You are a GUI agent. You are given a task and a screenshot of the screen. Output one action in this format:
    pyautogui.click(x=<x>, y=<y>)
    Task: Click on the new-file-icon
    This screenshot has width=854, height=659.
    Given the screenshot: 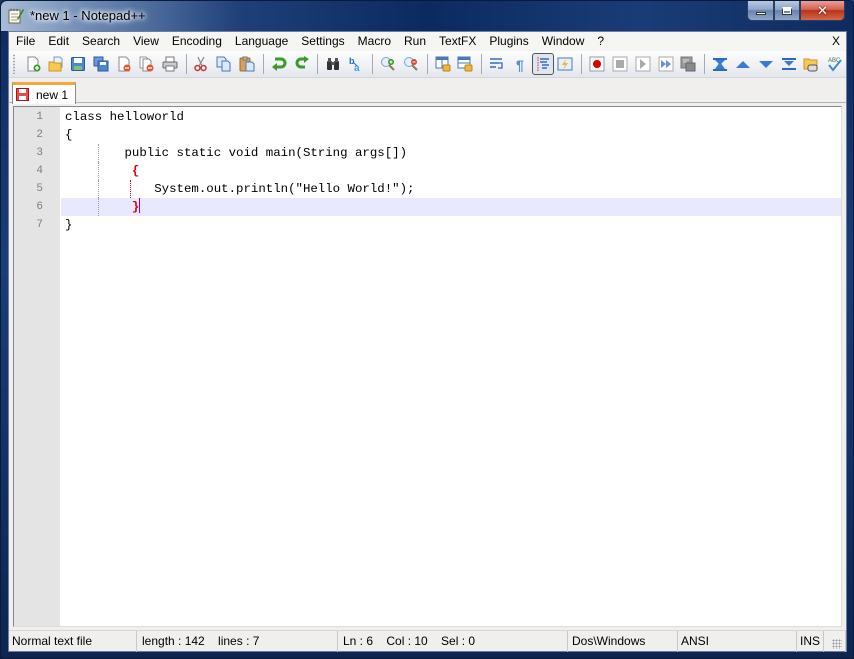 What is the action you would take?
    pyautogui.click(x=34, y=64)
    